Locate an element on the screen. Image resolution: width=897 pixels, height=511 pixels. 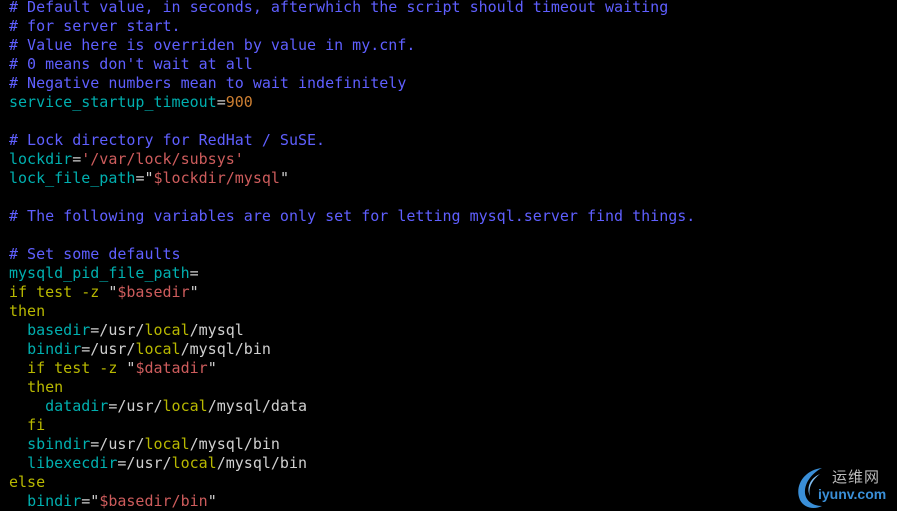
code-token-var: lock_file_path is located at coordinates (72, 178).